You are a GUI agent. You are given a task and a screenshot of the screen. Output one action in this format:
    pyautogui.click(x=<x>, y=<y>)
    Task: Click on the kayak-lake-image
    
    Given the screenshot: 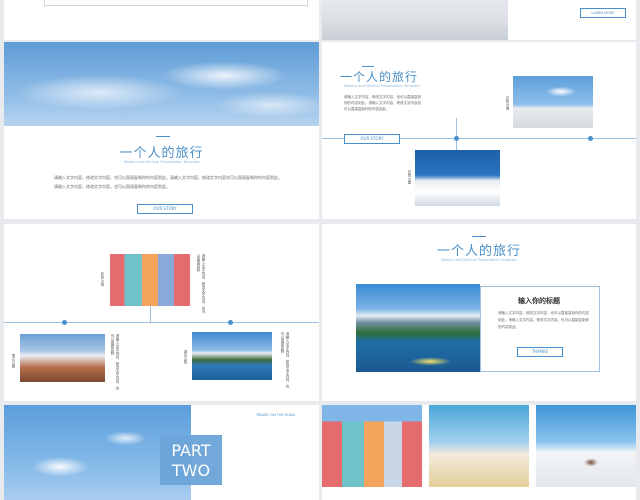 What is the action you would take?
    pyautogui.click(x=418, y=328)
    